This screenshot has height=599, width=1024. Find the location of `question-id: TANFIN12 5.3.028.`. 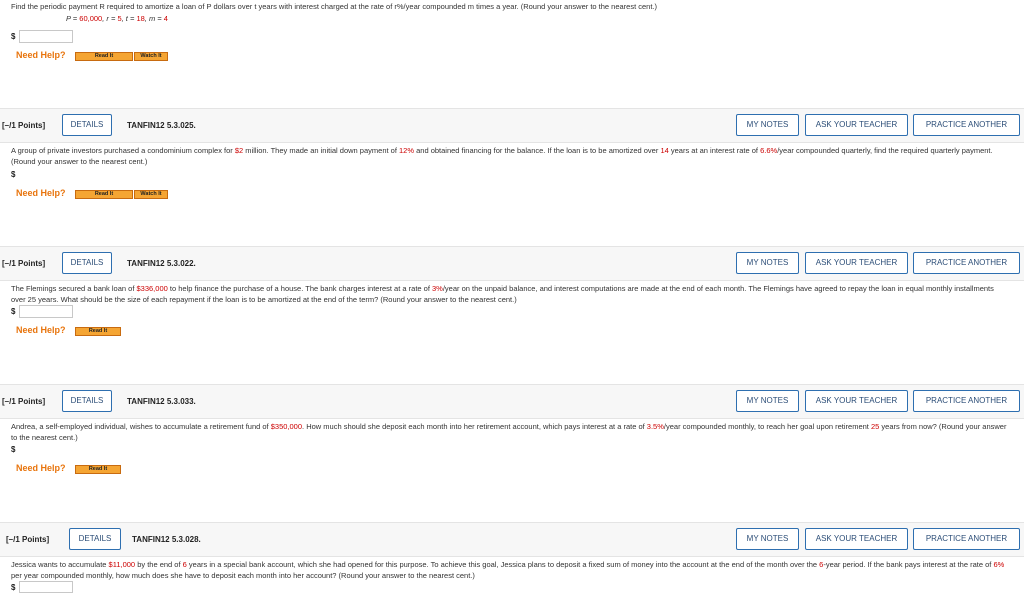

question-id: TANFIN12 5.3.028. is located at coordinates (166, 539).